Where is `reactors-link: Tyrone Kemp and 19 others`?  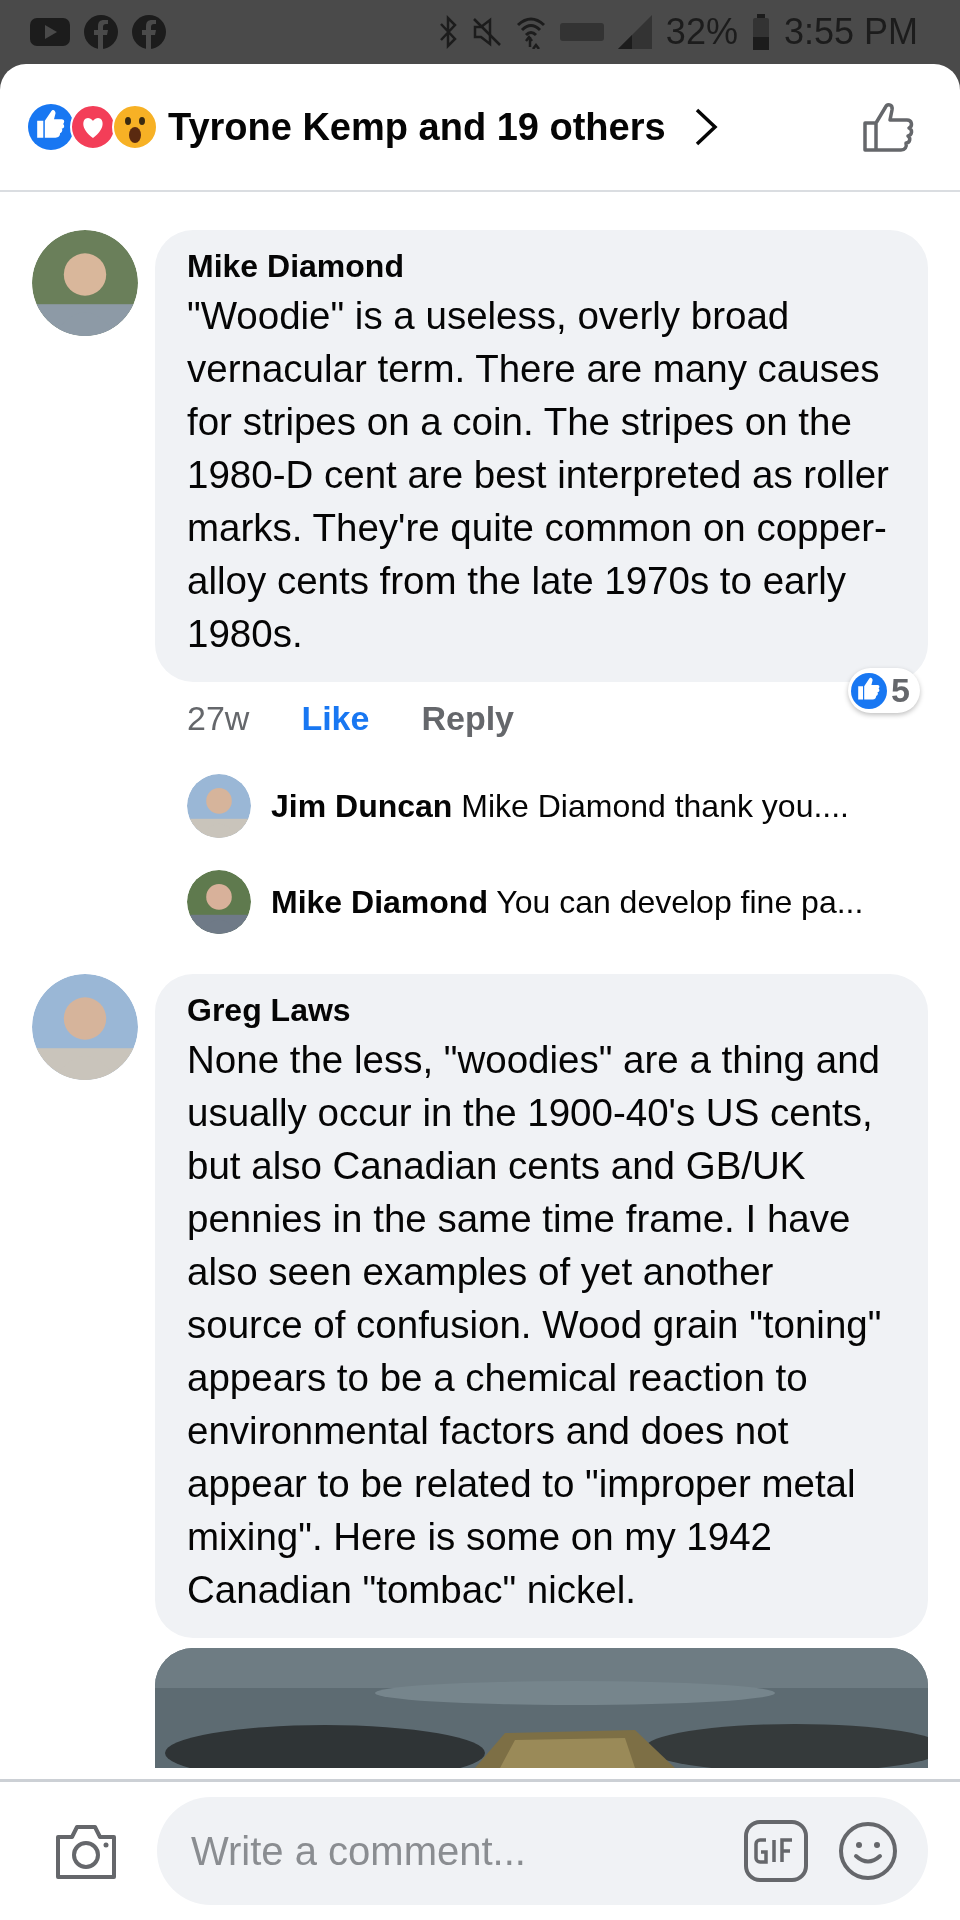
reactors-link: Tyrone Kemp and 19 others is located at coordinates (417, 127).